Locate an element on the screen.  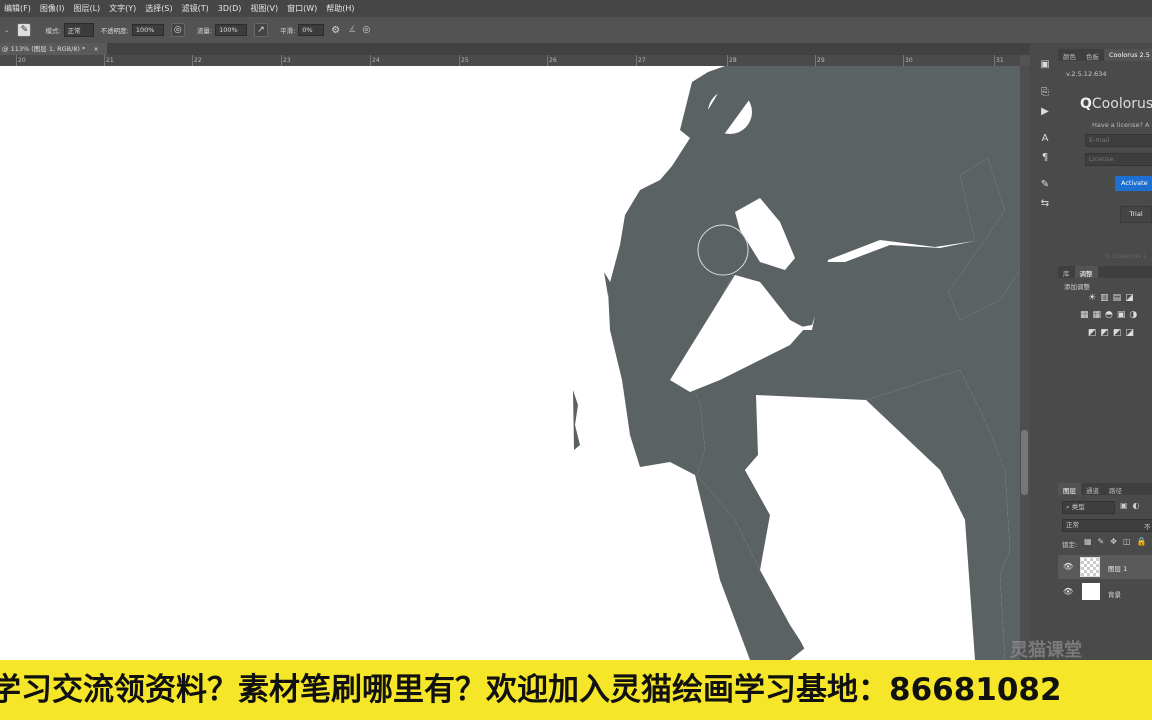
menu-image: 图像(I) is located at coordinates (52, 8).